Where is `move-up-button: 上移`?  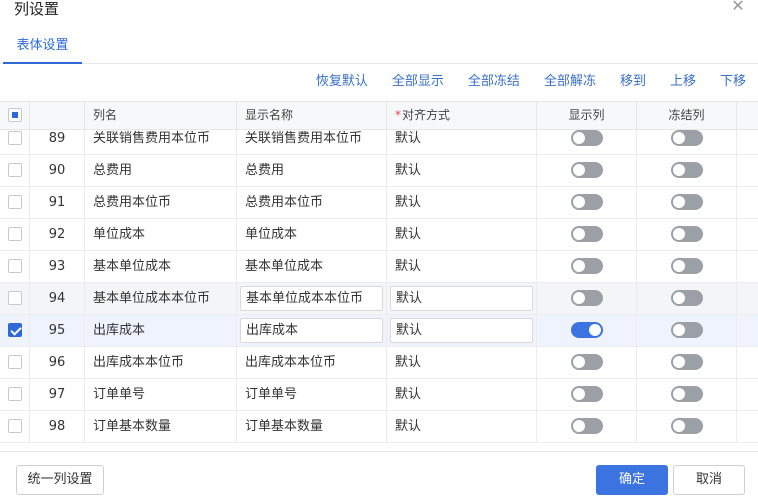
move-up-button: 上移 is located at coordinates (683, 82).